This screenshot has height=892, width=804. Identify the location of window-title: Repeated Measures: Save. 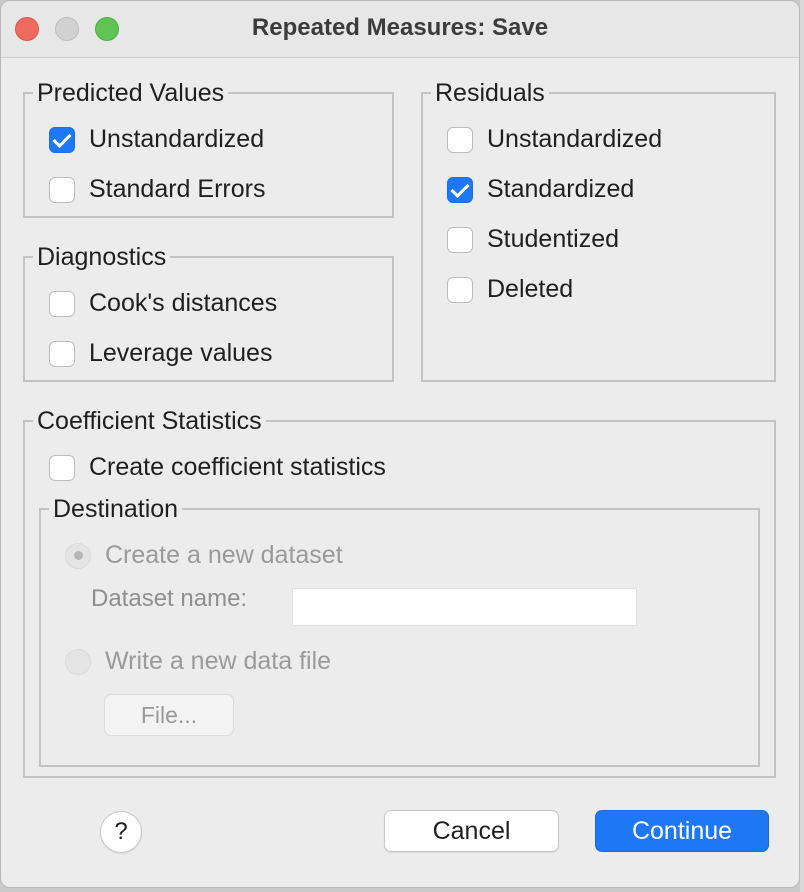
(400, 27).